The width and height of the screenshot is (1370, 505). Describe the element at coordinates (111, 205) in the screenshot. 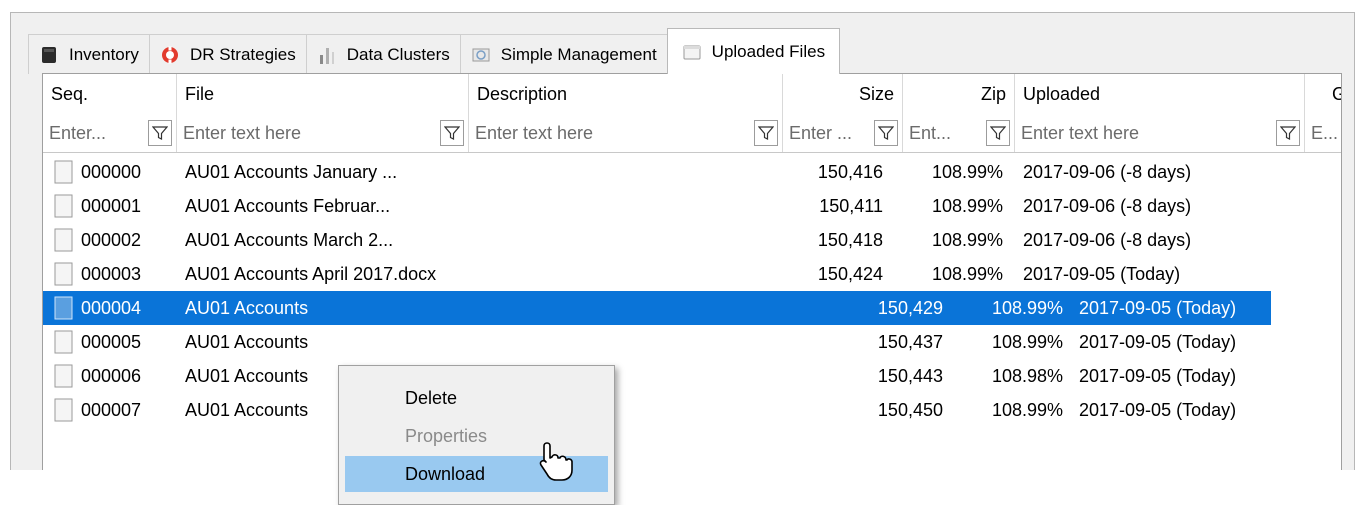

I see `seq-text: 000001` at that location.